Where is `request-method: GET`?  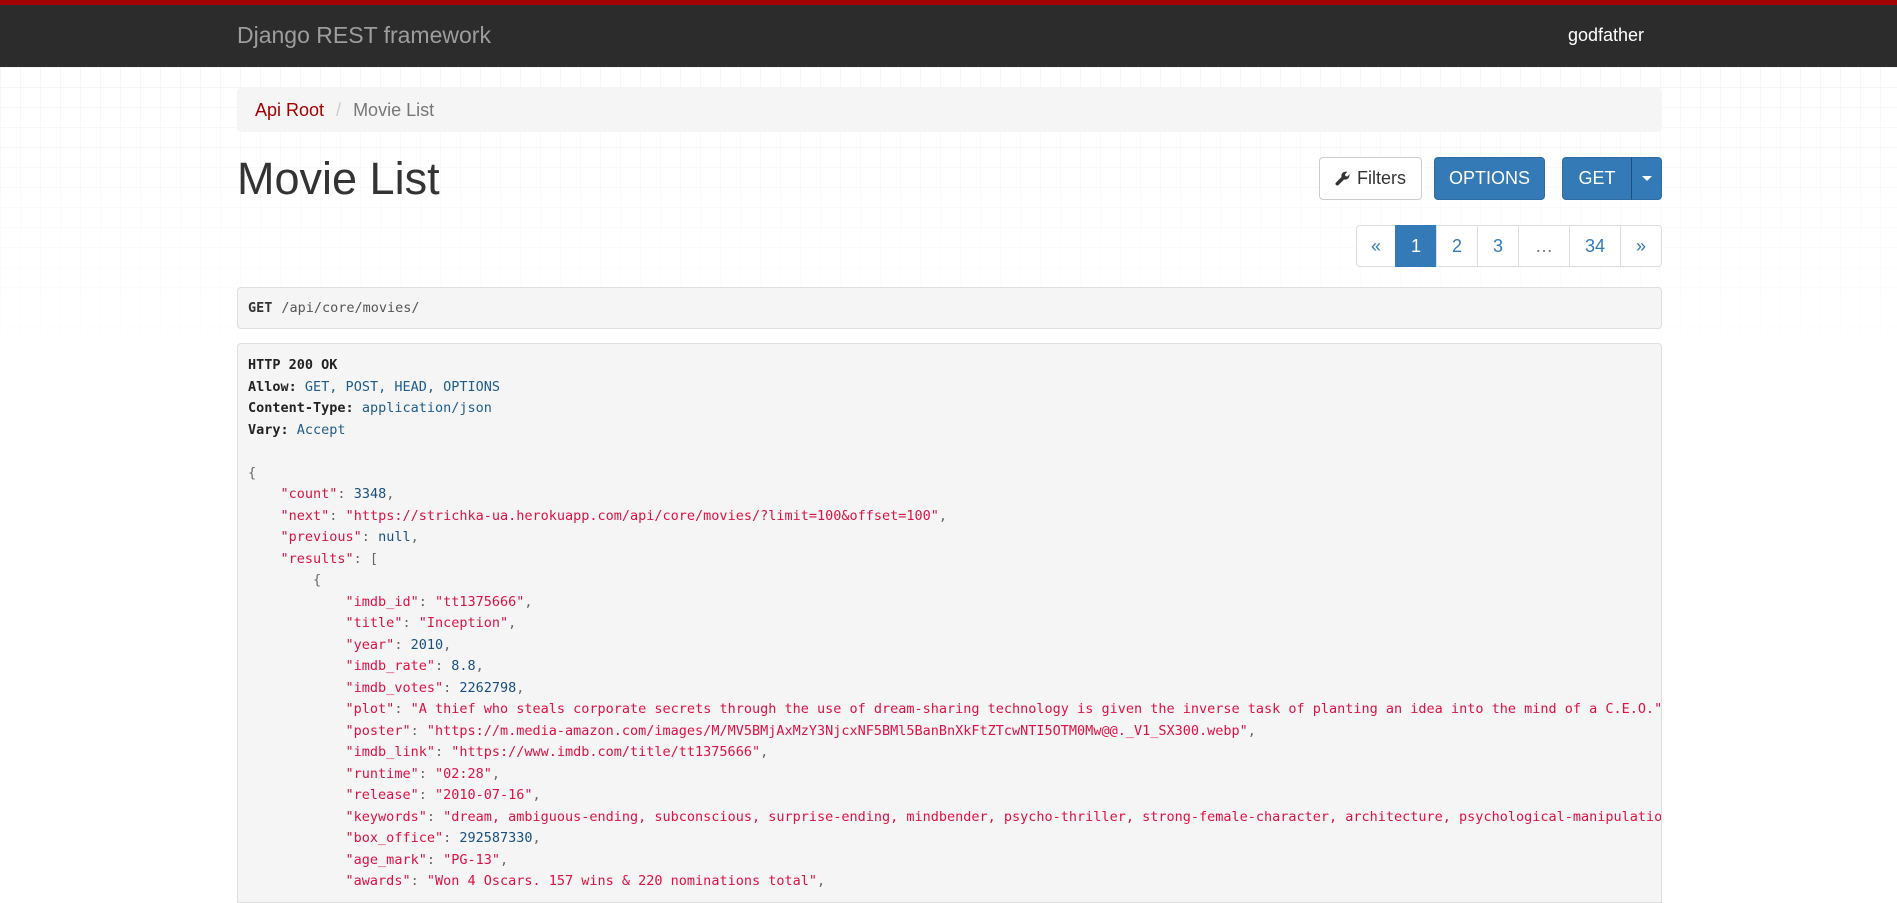
request-method: GET is located at coordinates (260, 308).